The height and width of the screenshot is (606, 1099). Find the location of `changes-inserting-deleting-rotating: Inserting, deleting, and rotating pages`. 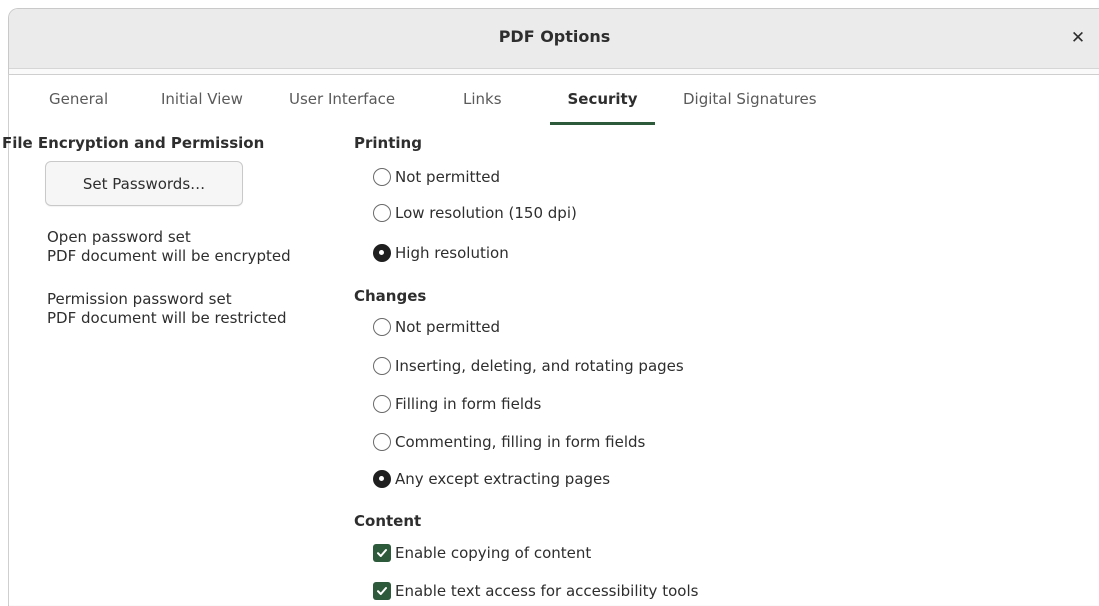

changes-inserting-deleting-rotating: Inserting, deleting, and rotating pages is located at coordinates (528, 366).